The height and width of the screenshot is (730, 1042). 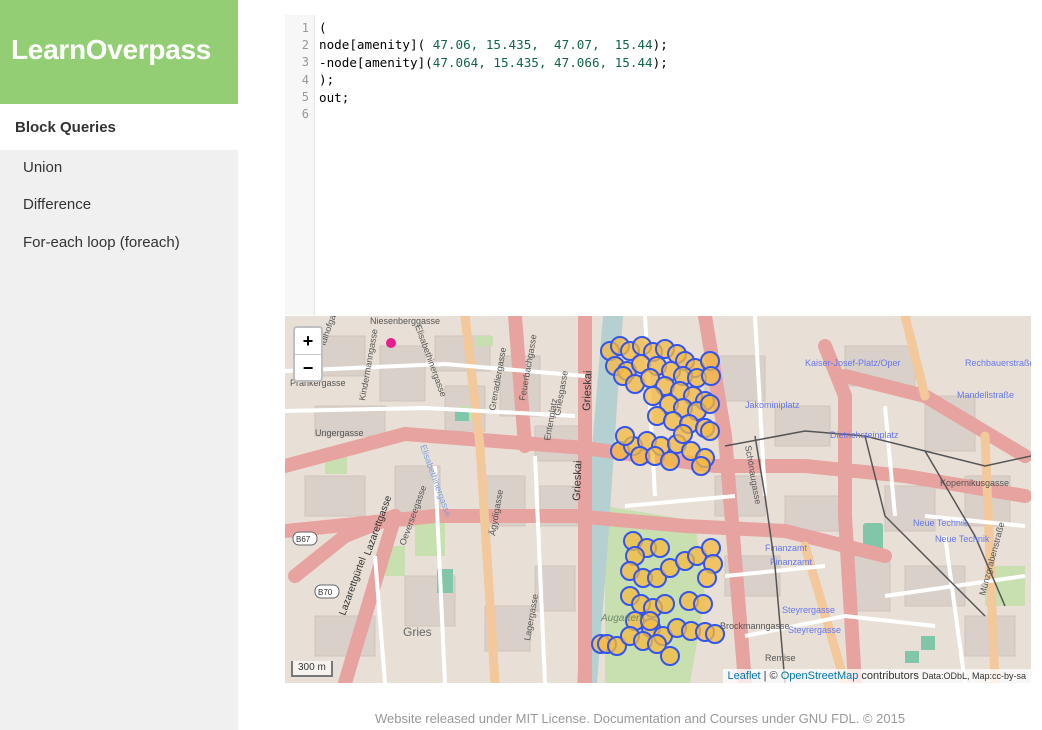 I want to click on sidebar-item-label: Union, so click(x=42, y=167).